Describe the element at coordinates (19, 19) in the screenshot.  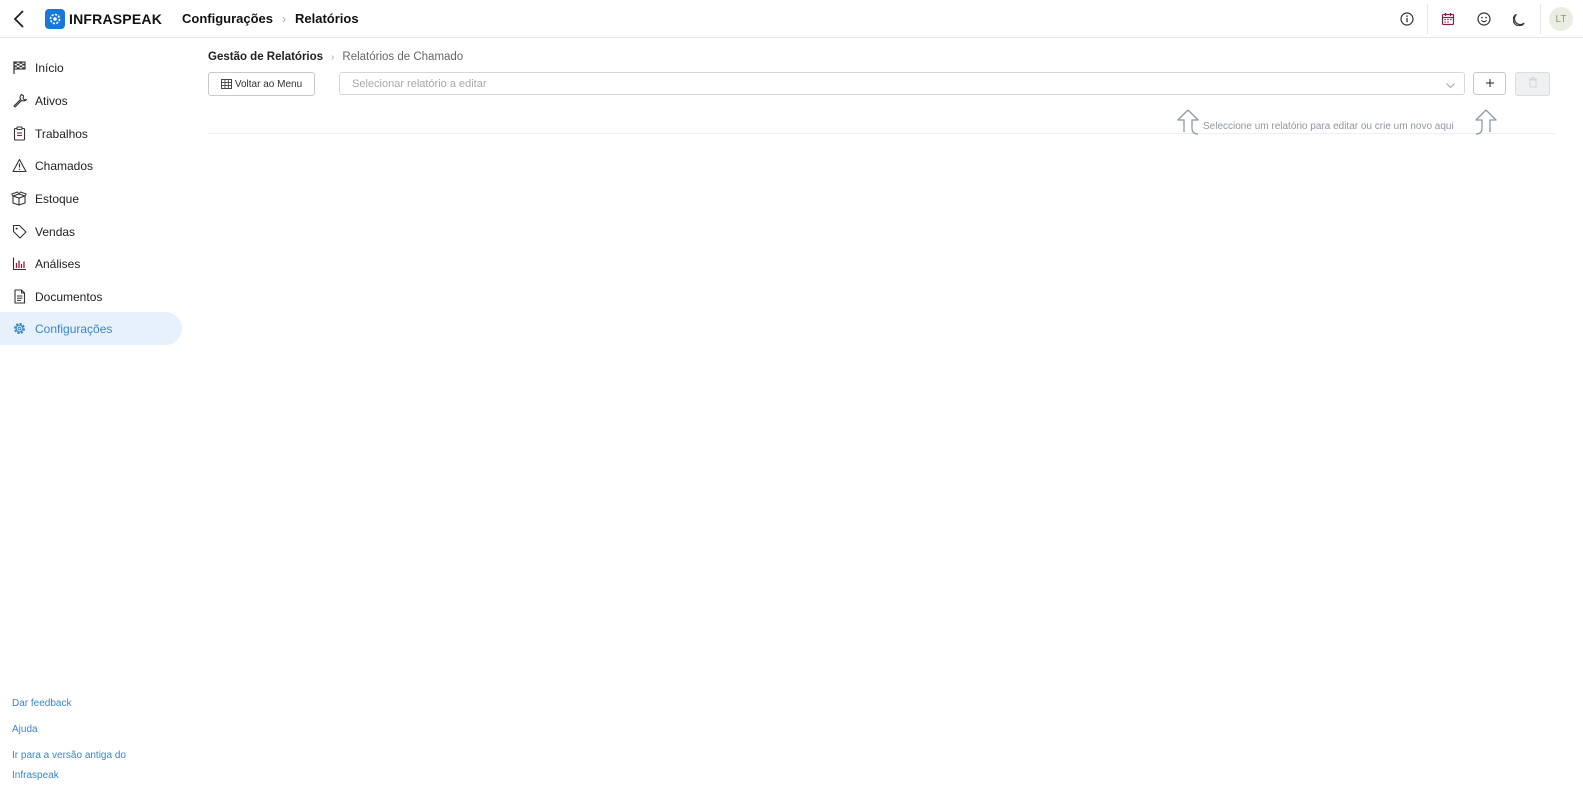
I see `back-arrow-icon` at that location.